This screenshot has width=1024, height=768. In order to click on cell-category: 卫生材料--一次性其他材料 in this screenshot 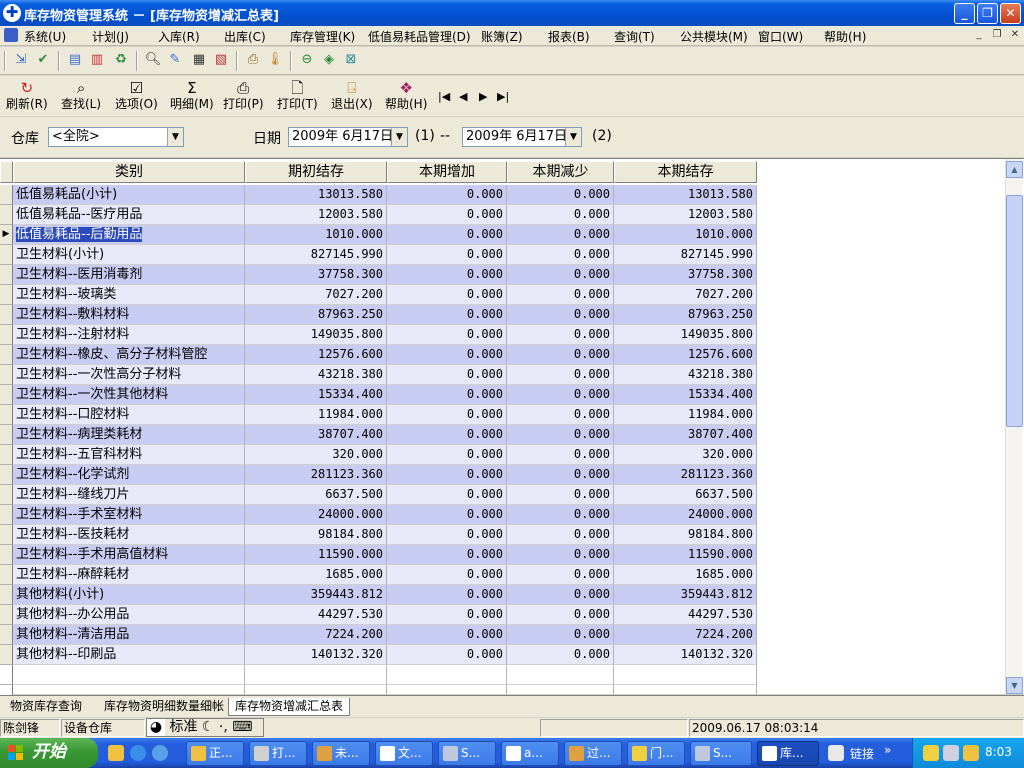, I will do `click(129, 395)`.